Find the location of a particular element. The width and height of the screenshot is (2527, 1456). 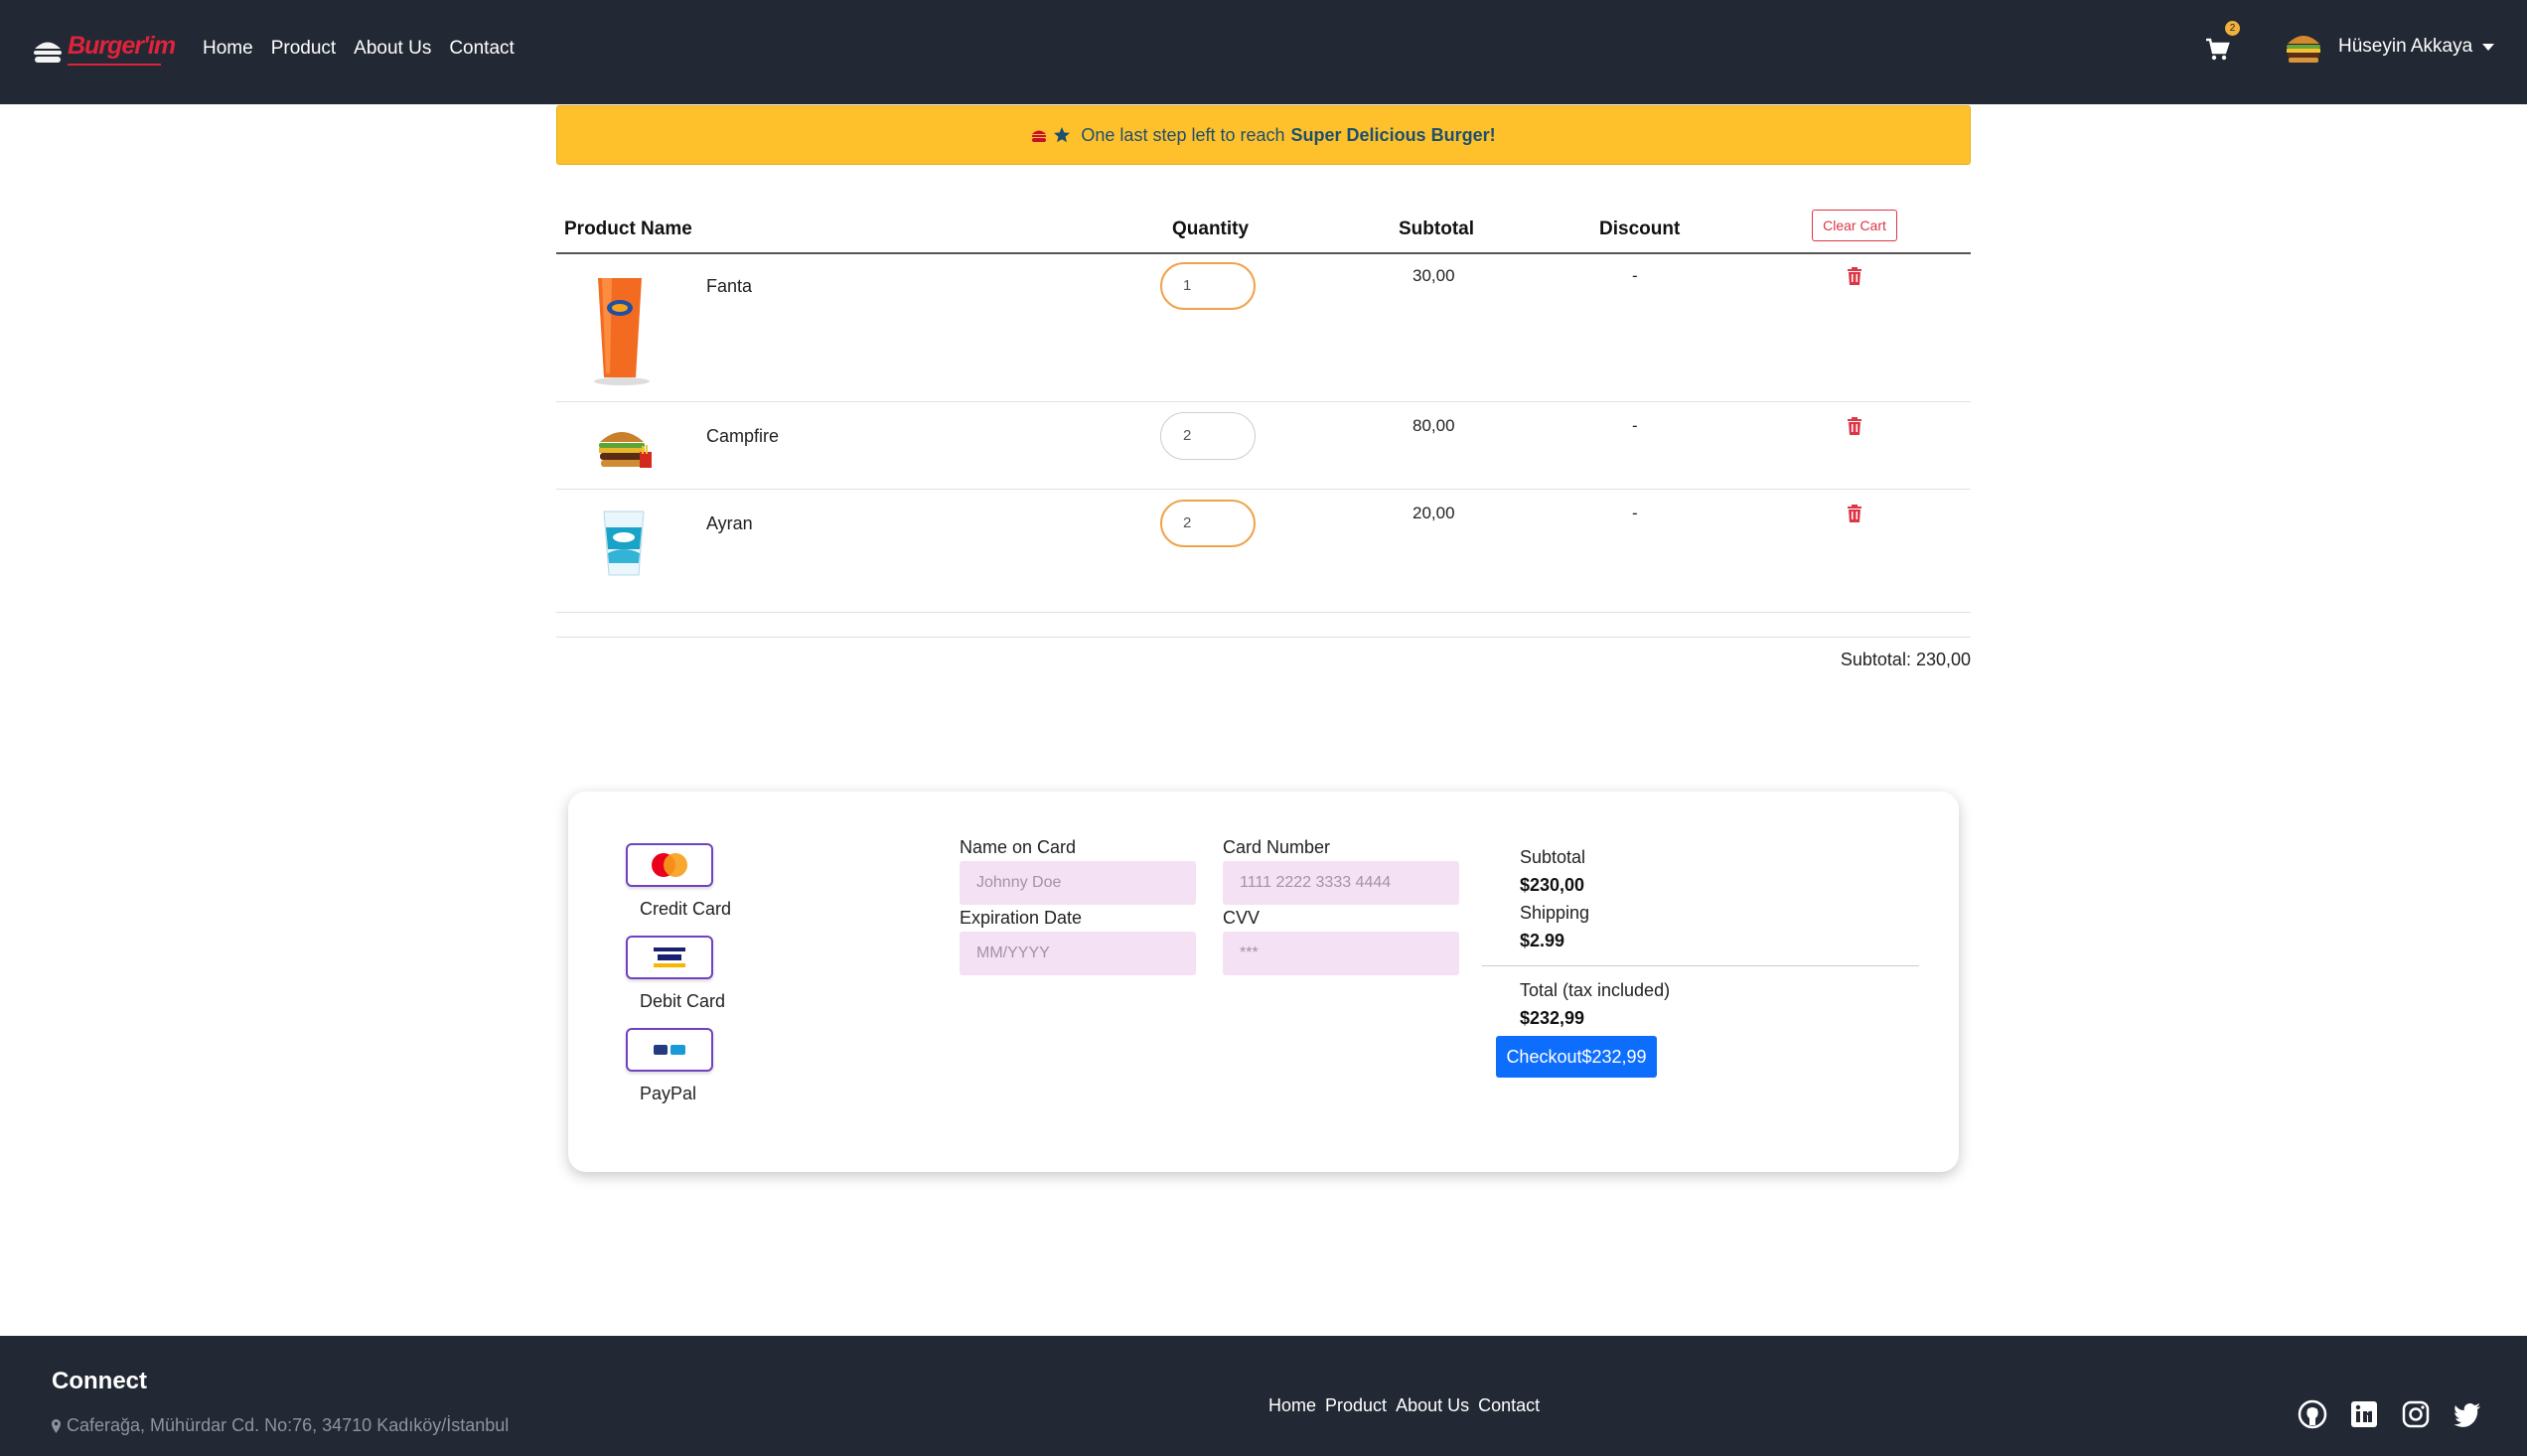

brand-name: Burger'im is located at coordinates (122, 46).